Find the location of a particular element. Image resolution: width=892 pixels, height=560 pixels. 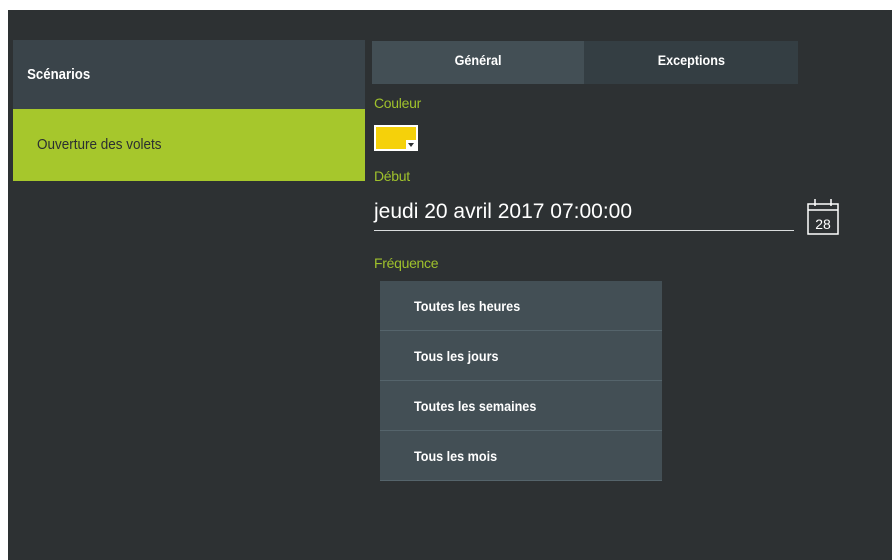

start-label: Début is located at coordinates (392, 176).